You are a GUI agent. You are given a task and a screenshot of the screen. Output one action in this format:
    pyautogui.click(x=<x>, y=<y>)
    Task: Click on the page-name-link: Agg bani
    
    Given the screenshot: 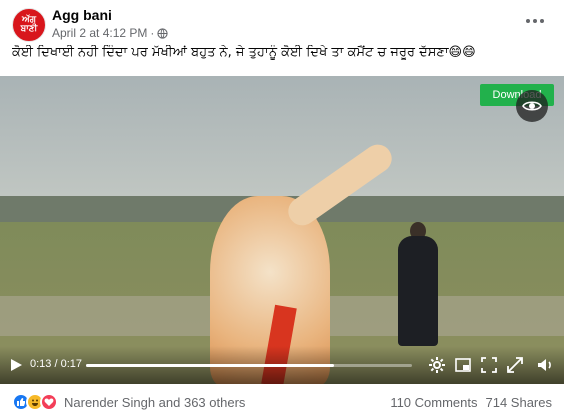 What is the action you would take?
    pyautogui.click(x=82, y=15)
    